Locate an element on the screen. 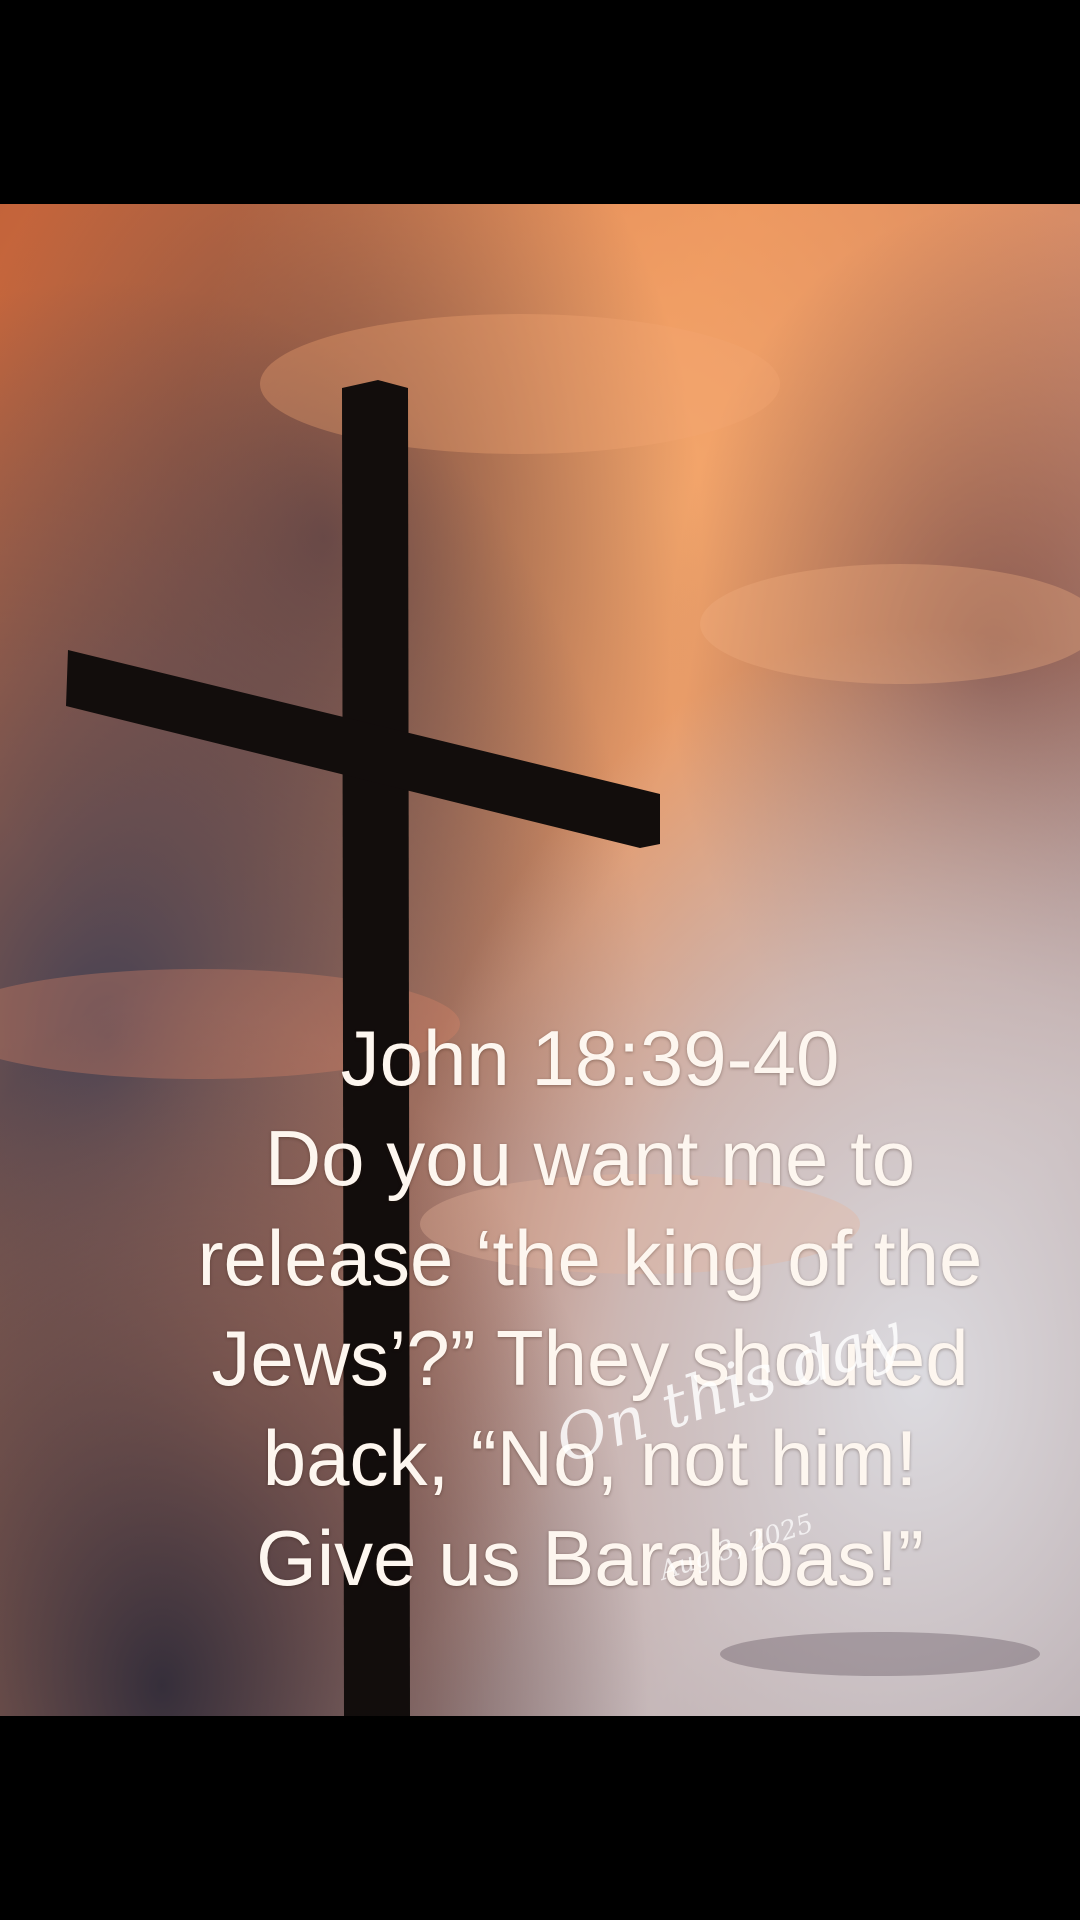 Image resolution: width=1080 pixels, height=1920 pixels. verse-line: Do you want me to is located at coordinates (590, 1158).